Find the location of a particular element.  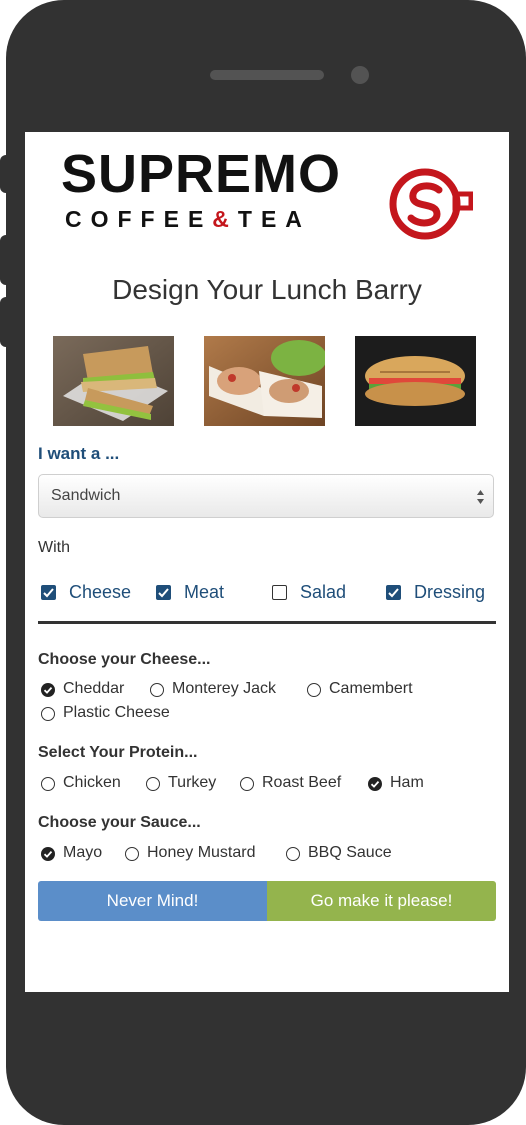

radio-label: Chicken is located at coordinates (92, 782).